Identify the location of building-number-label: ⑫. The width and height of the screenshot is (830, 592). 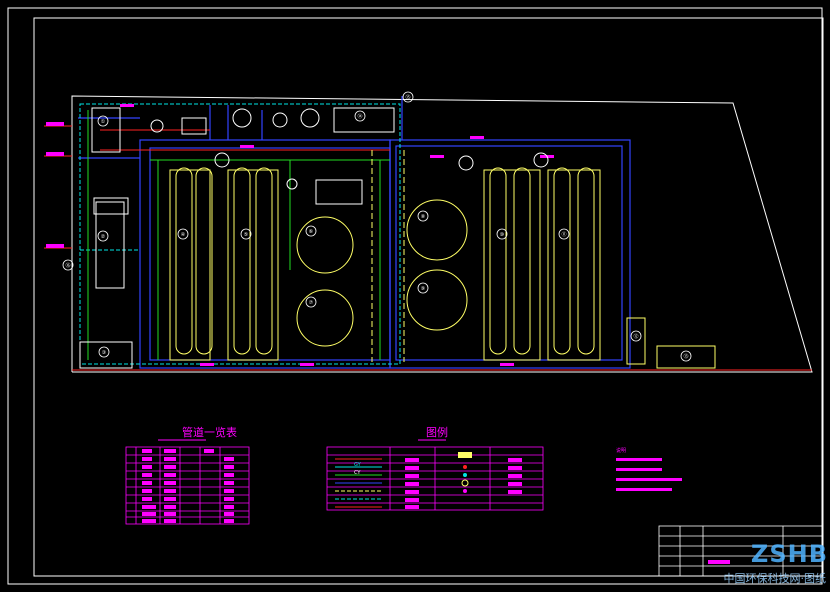
(635, 336).